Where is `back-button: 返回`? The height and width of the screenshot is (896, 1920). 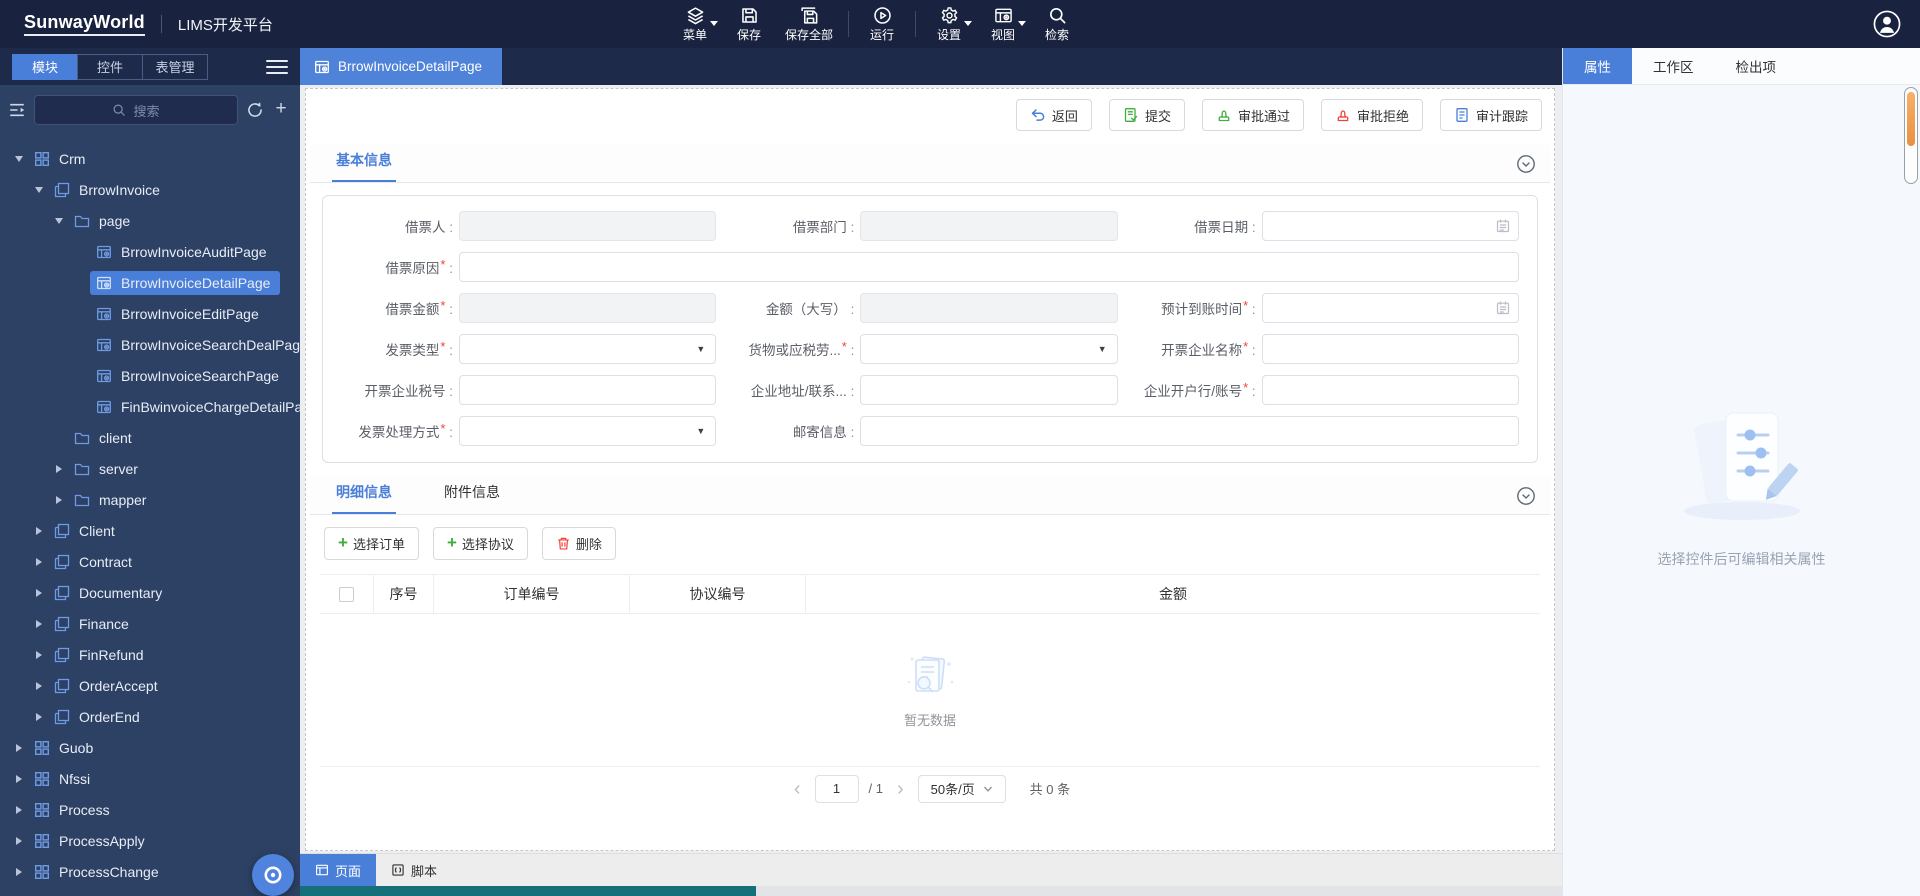
back-button: 返回 is located at coordinates (1053, 115).